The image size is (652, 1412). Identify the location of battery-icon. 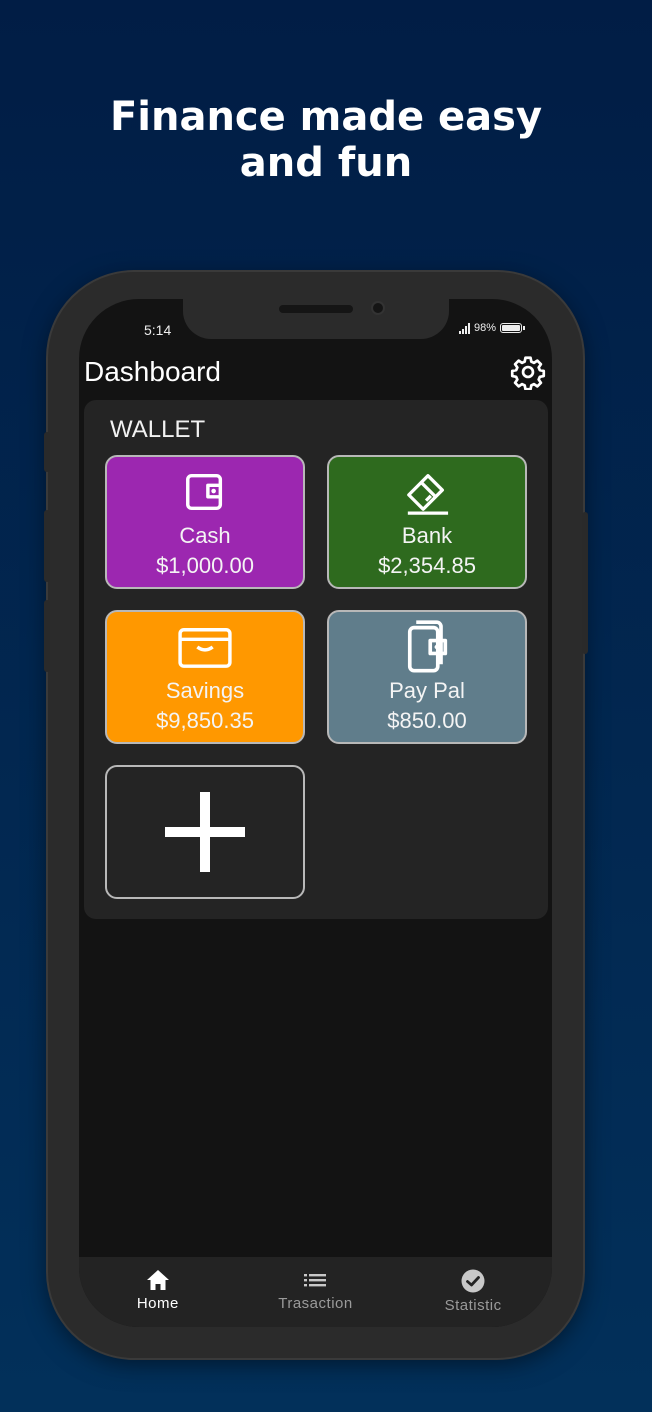
(512, 328).